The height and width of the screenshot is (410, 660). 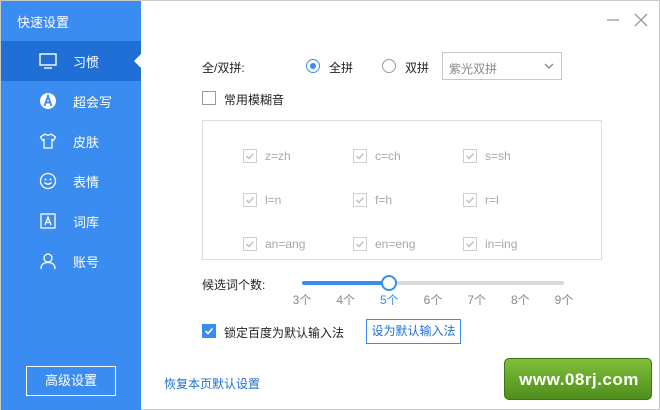 I want to click on sidebar-item-lexicon: 词库, so click(x=71, y=221).